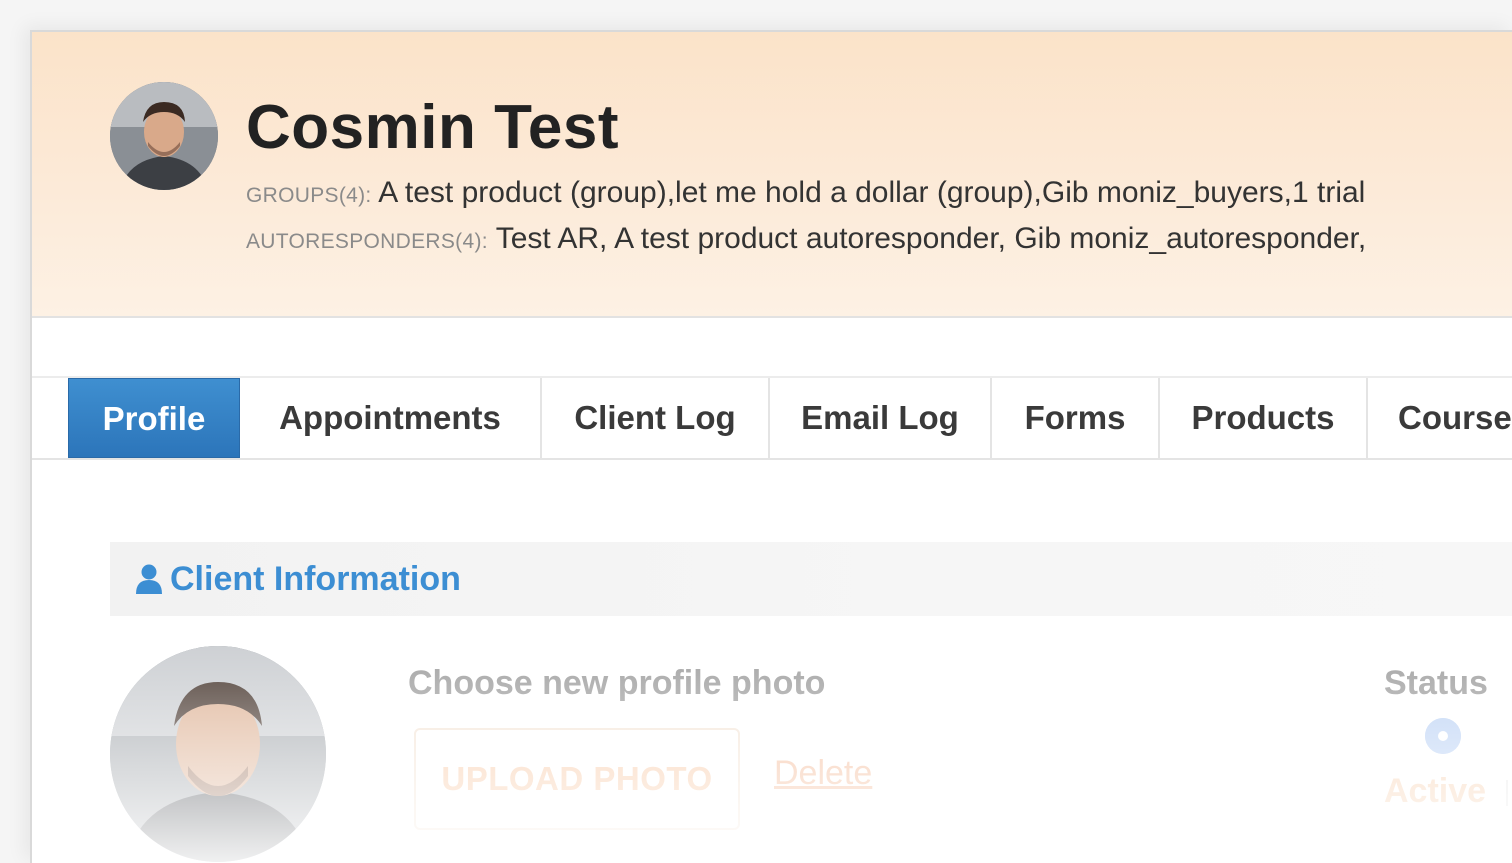 Image resolution: width=1512 pixels, height=863 pixels. Describe the element at coordinates (218, 754) in the screenshot. I see `client-avatar-large` at that location.